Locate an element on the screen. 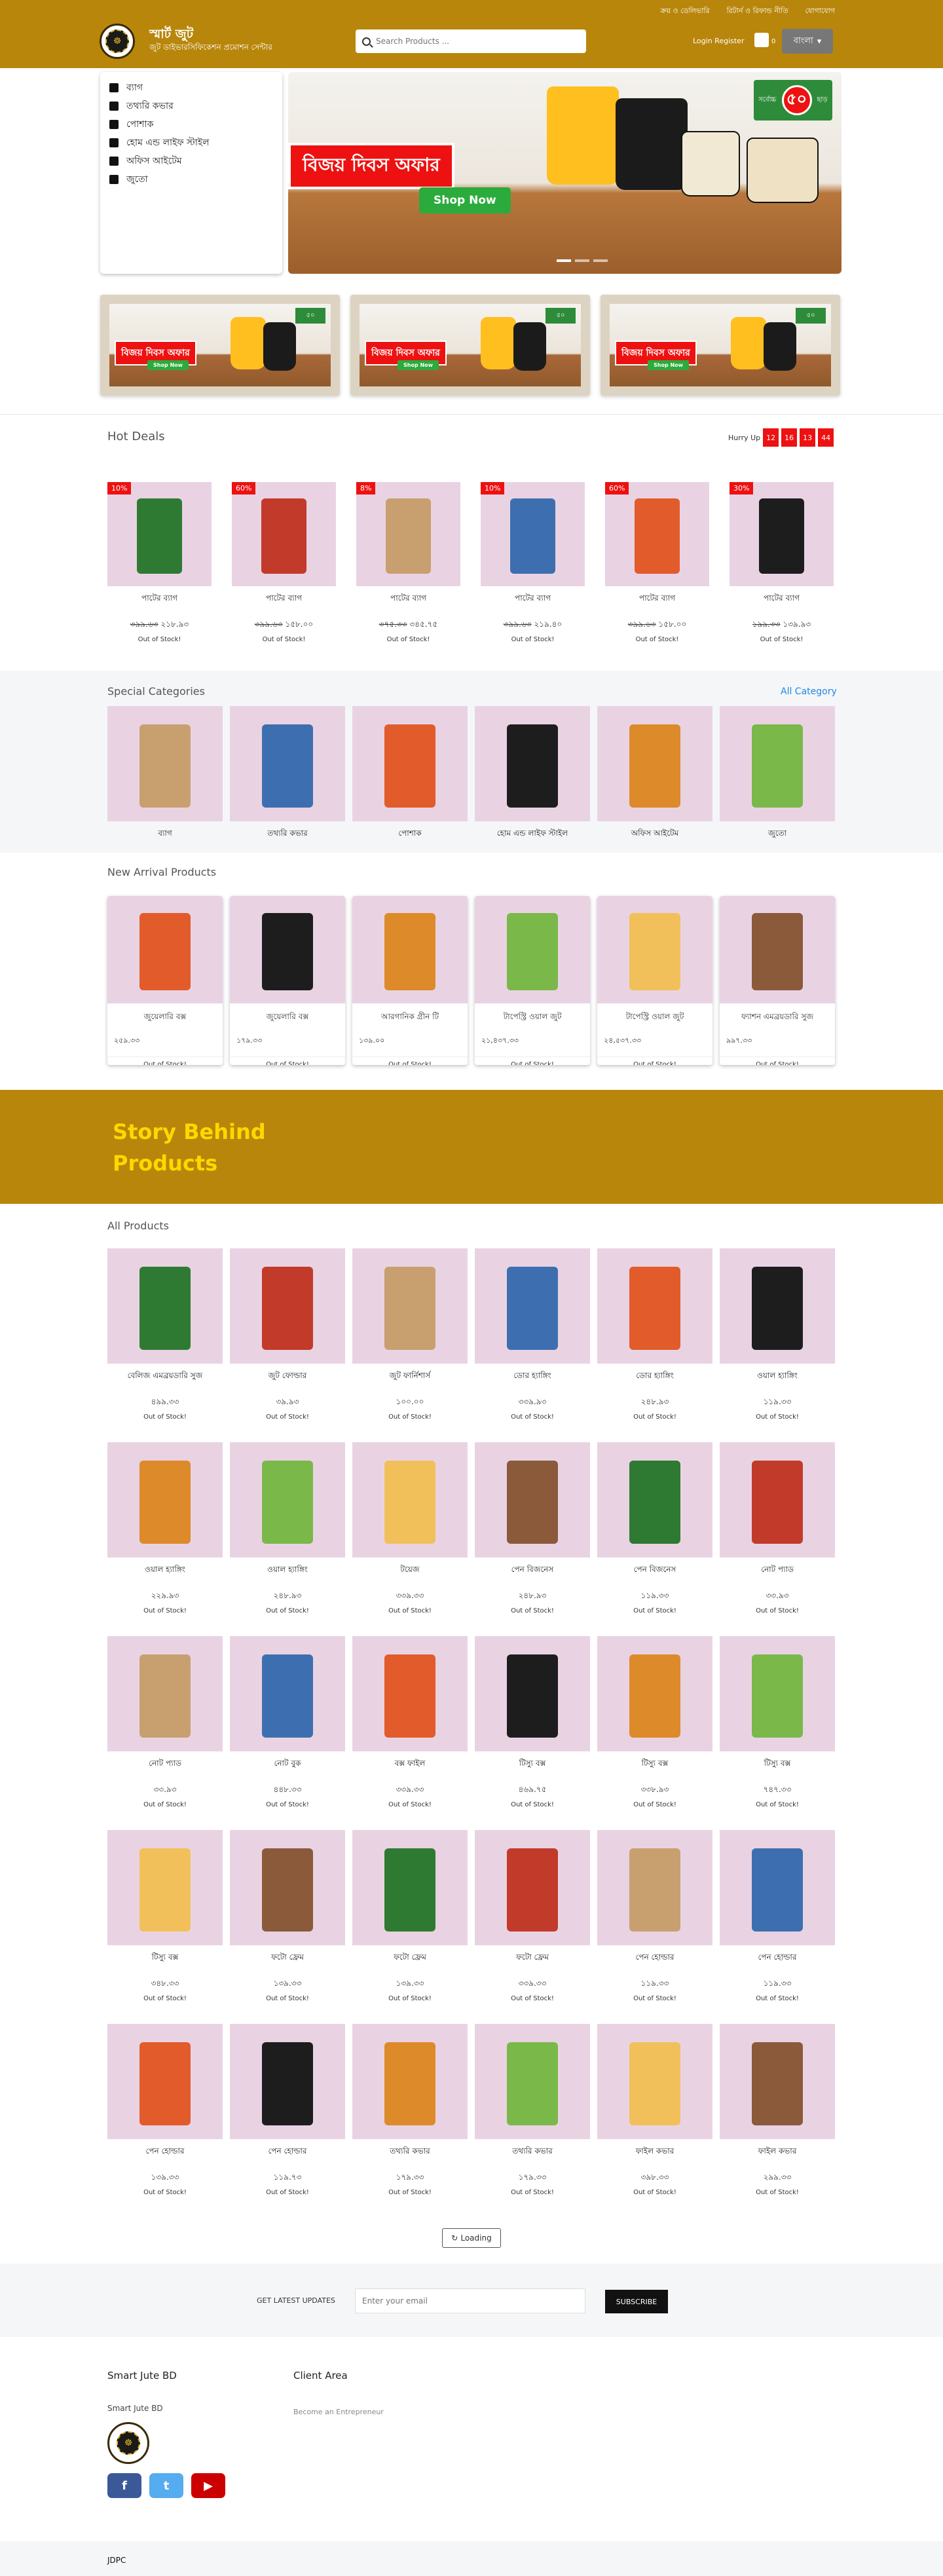  product-name: বেলিজ এমব্রয়ডারি সুজ is located at coordinates (165, 1376).